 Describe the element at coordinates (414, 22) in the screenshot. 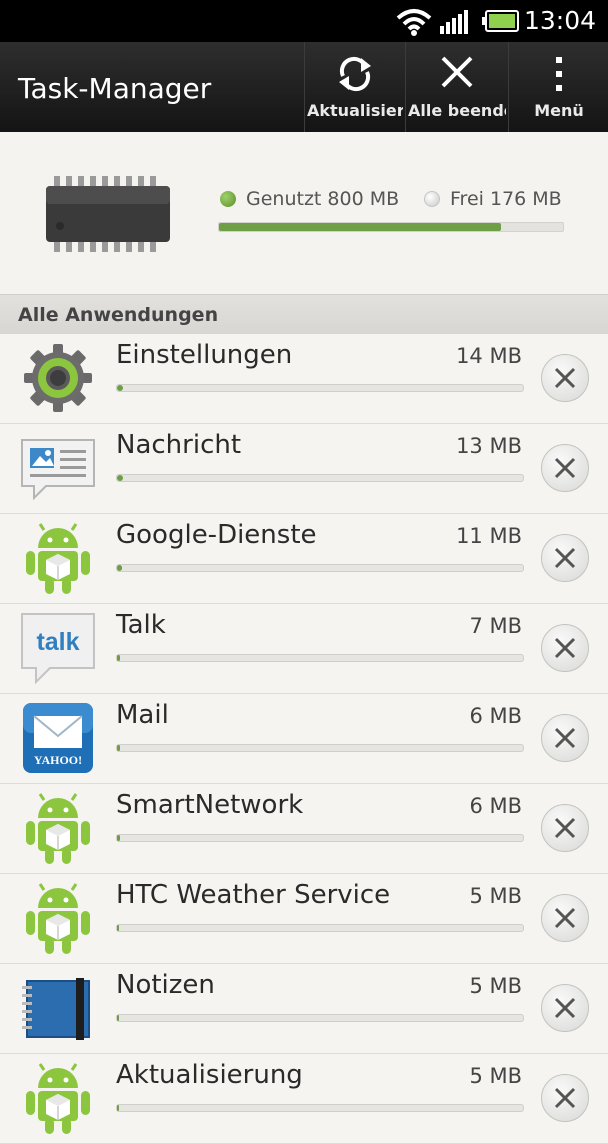

I see `wifi-icon` at that location.